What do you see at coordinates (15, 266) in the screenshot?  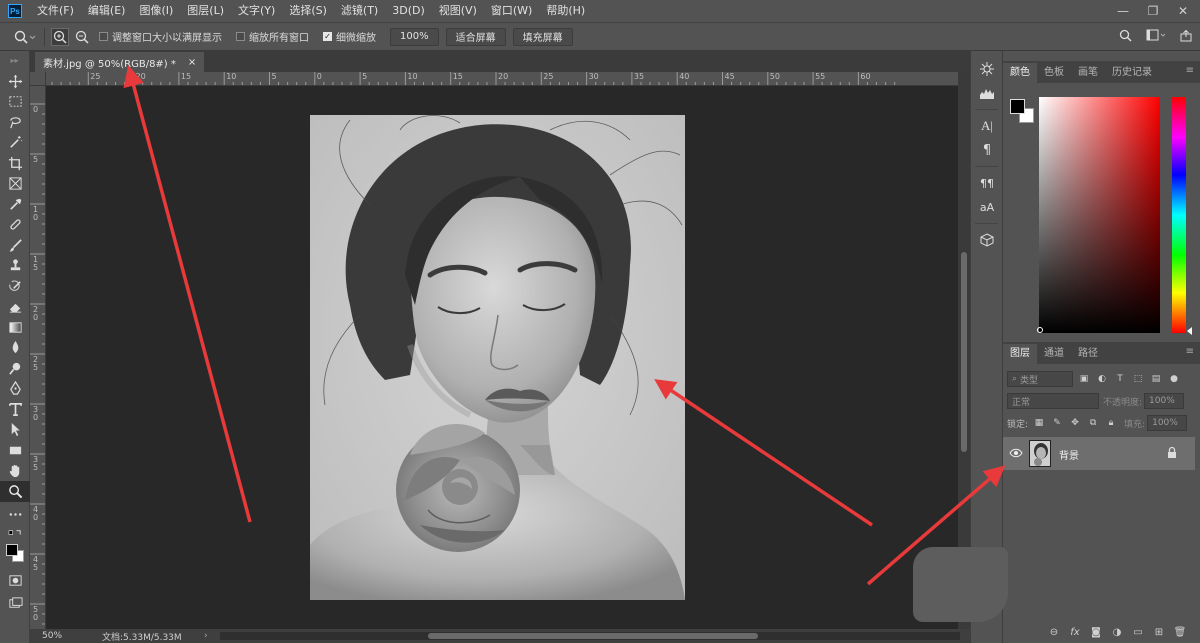 I see `clone-stamp-tool-icon` at bounding box center [15, 266].